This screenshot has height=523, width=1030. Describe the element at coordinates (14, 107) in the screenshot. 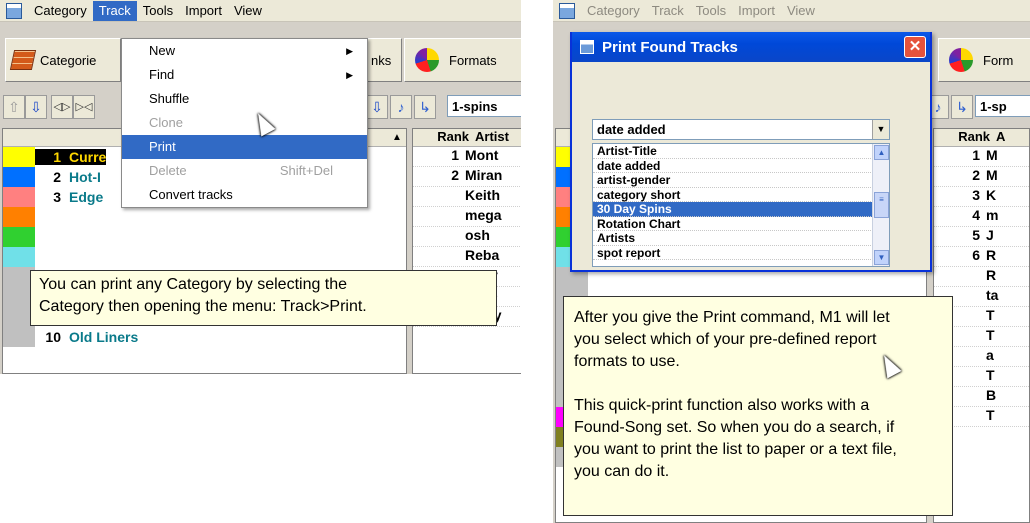

I see `move-top-icon: ⇧` at that location.